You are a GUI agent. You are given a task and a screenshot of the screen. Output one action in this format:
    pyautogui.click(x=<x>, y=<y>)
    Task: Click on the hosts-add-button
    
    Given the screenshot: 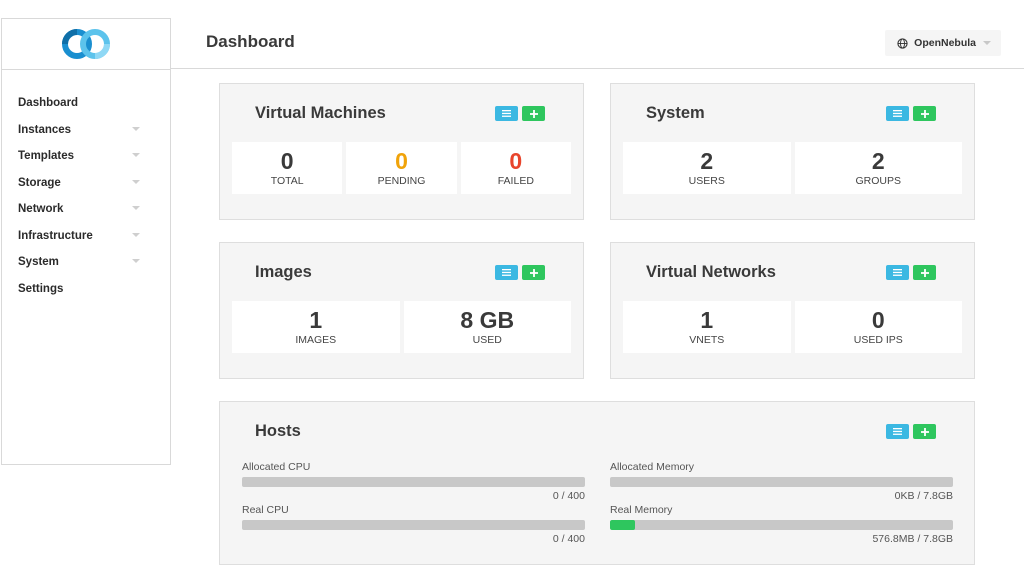 What is the action you would take?
    pyautogui.click(x=924, y=431)
    